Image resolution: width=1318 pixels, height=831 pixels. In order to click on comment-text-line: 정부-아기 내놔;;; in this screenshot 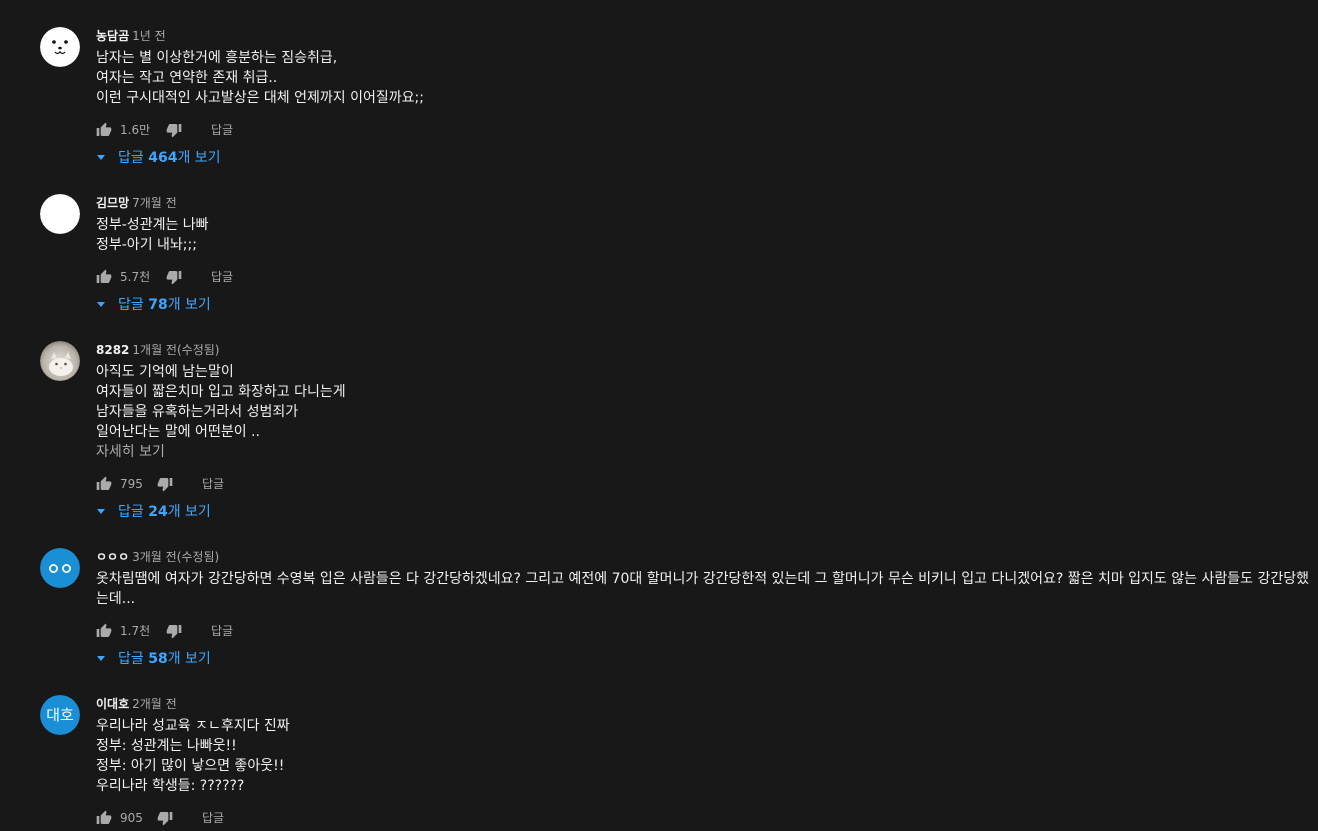, I will do `click(146, 245)`.